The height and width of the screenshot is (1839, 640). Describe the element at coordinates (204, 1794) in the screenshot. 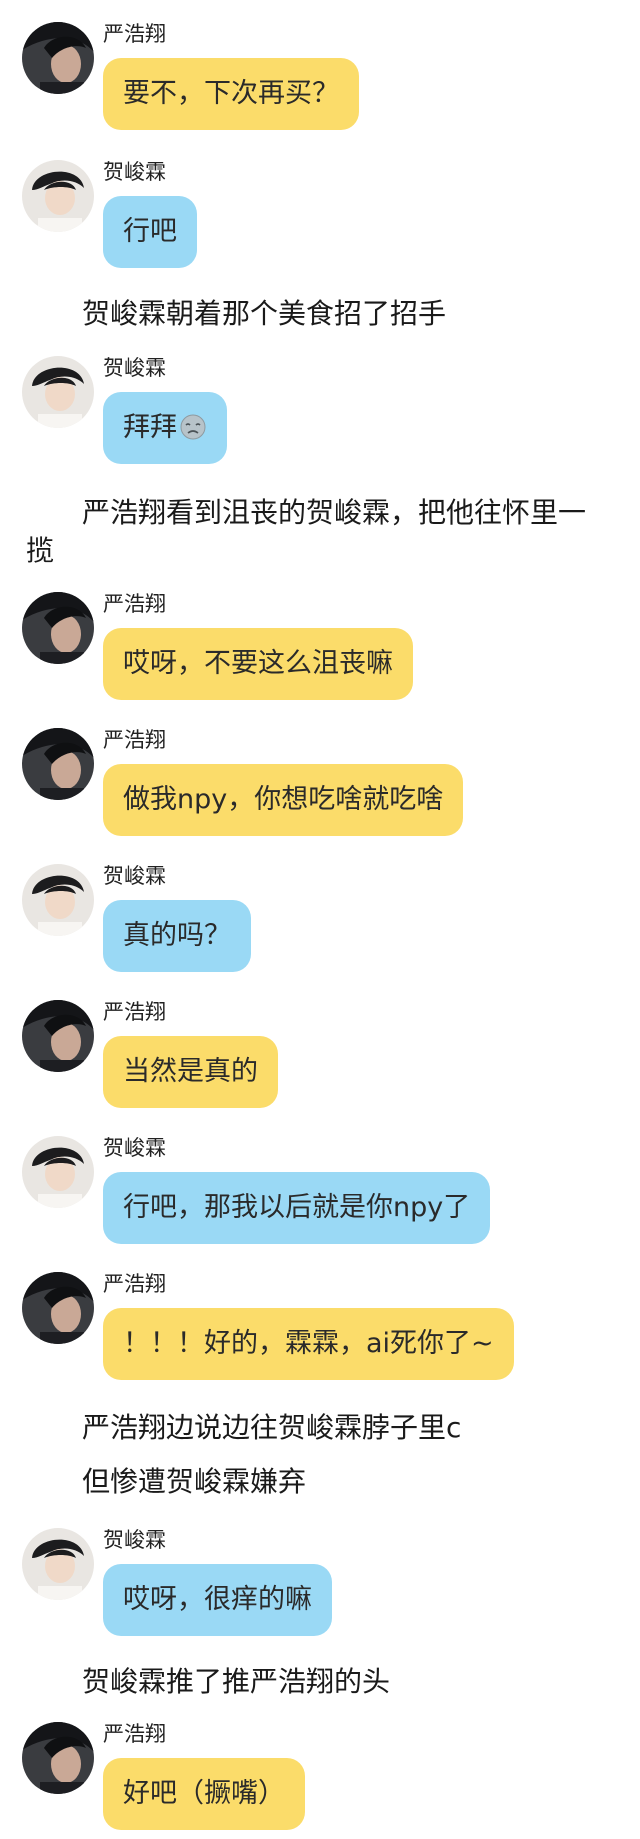

I see `message-bubble: 好吧（撅嘴）` at that location.